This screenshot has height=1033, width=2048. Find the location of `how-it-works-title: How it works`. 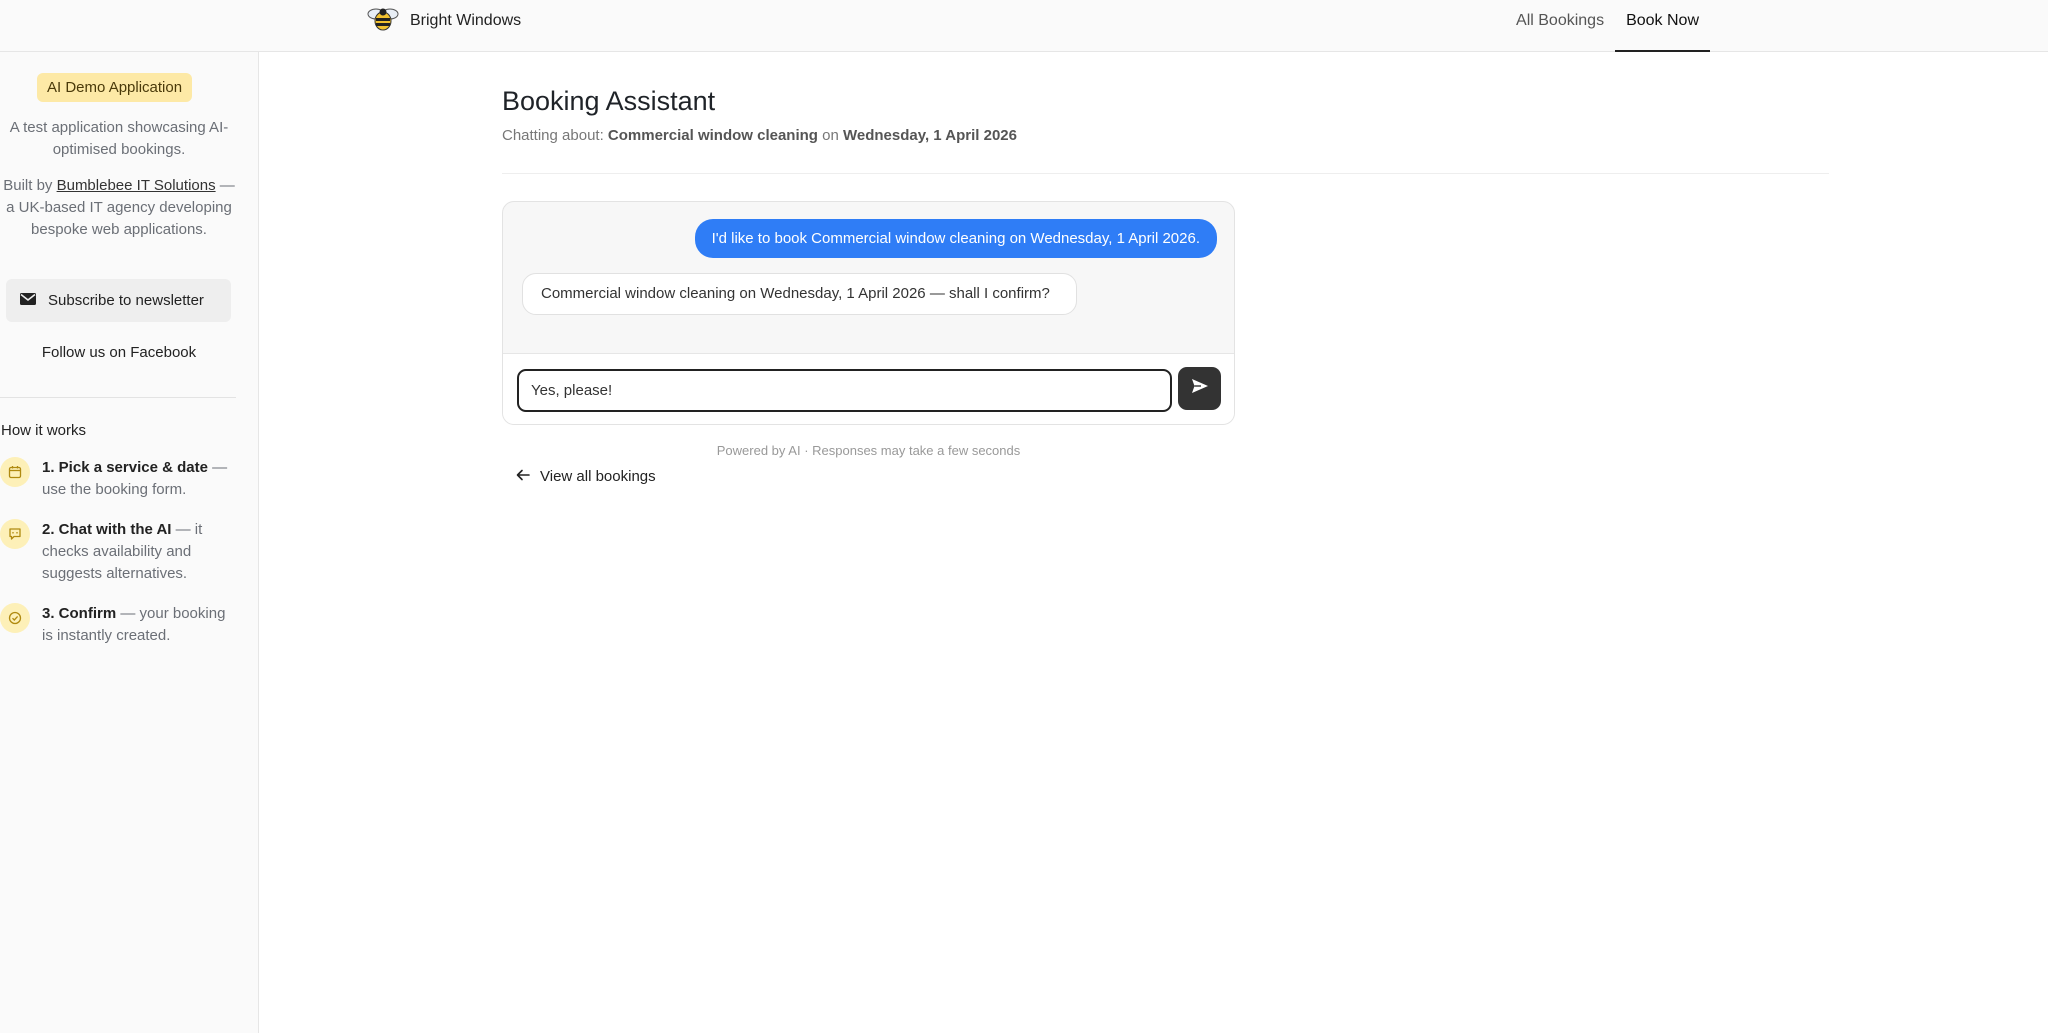

how-it-works-title: How it works is located at coordinates (44, 430).